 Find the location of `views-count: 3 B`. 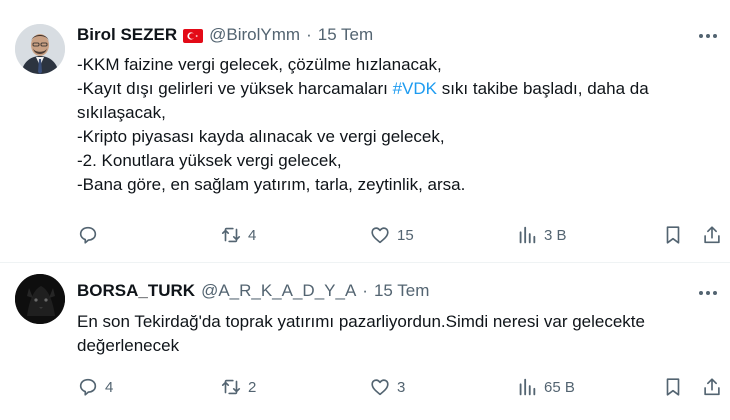

views-count: 3 B is located at coordinates (555, 235).